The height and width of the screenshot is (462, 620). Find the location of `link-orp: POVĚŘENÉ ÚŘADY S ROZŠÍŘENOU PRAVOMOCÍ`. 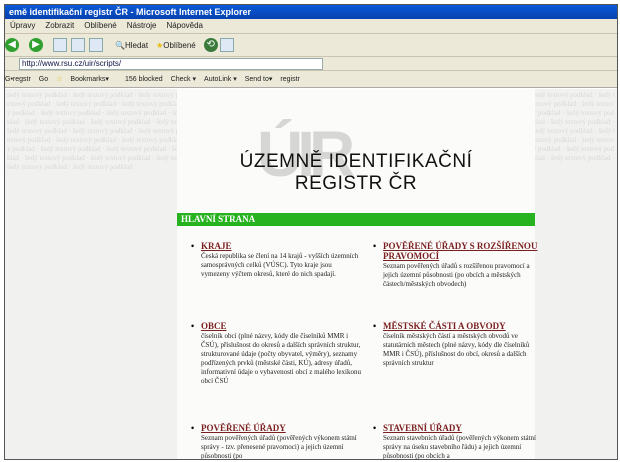

link-orp: POVĚŘENÉ ÚŘADY S ROZŠÍŘENOU PRAVOMOCÍ is located at coordinates (463, 251).